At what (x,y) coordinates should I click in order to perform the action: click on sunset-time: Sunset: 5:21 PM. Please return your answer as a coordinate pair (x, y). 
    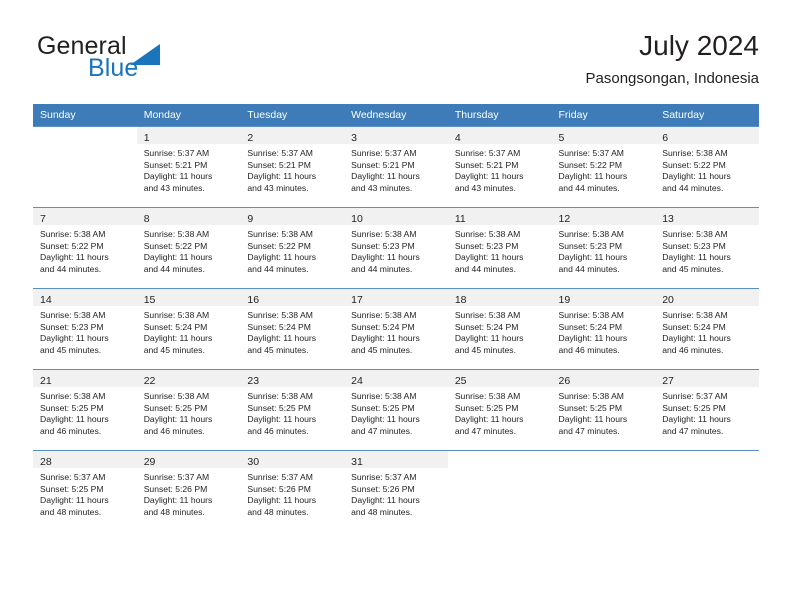
    Looking at the image, I should click on (486, 164).